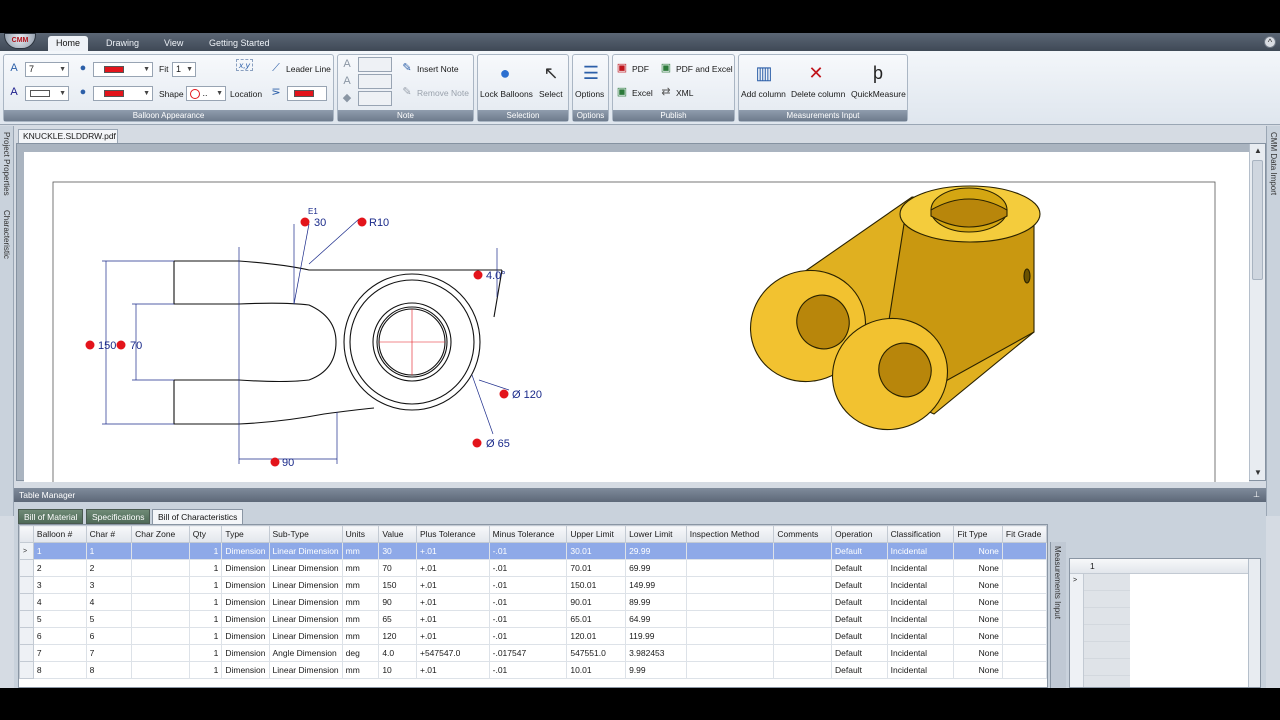  I want to click on tab-getting-started: Getting Started, so click(239, 43).